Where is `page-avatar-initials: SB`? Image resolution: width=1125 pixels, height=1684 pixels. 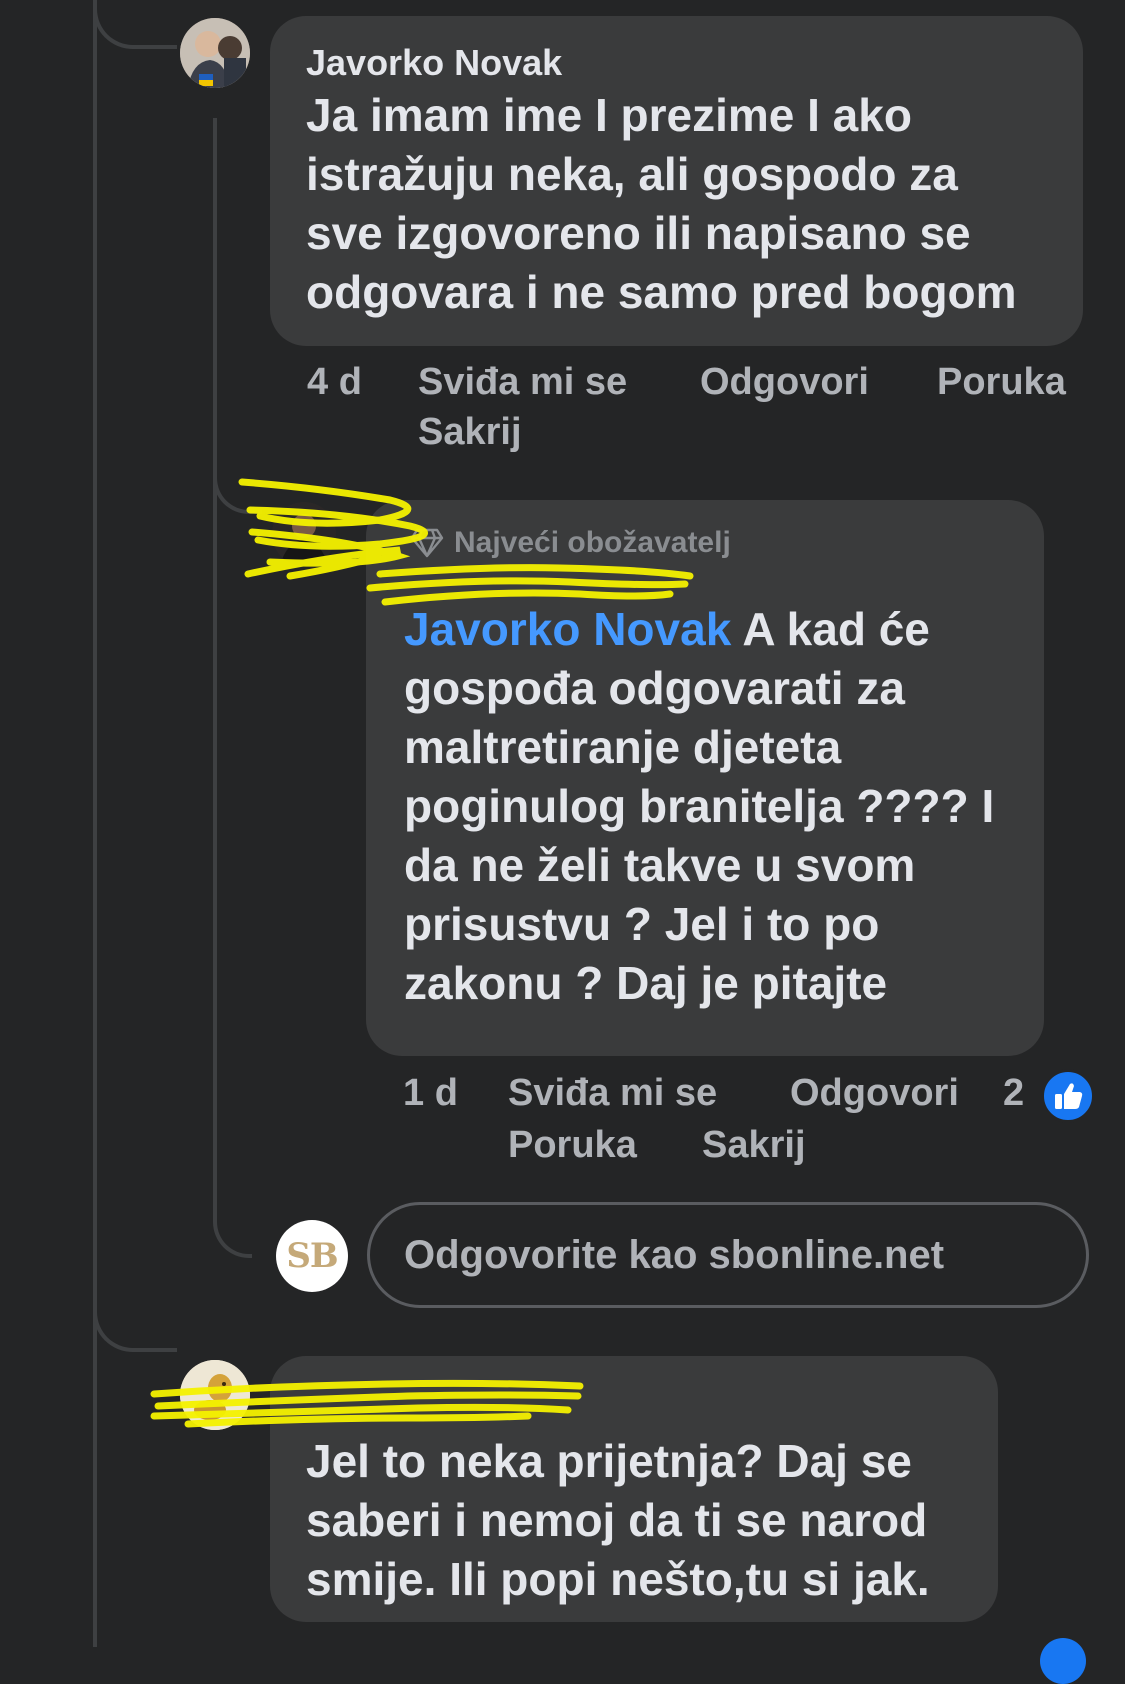
page-avatar-initials: SB is located at coordinates (312, 1256).